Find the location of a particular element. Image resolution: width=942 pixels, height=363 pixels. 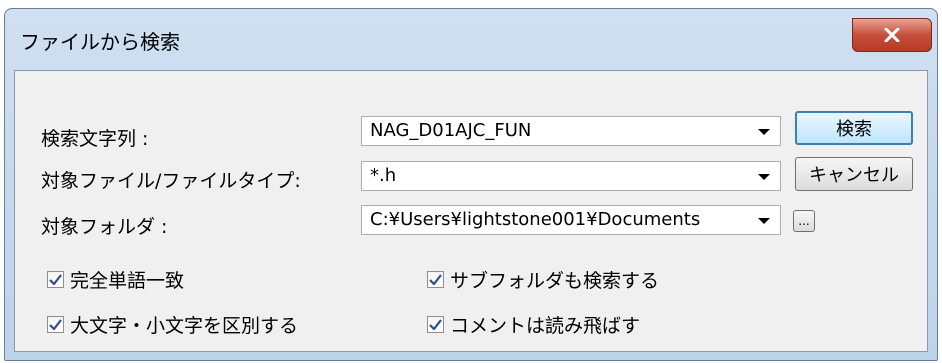

folder-label: 対象フォルダ : is located at coordinates (104, 227).